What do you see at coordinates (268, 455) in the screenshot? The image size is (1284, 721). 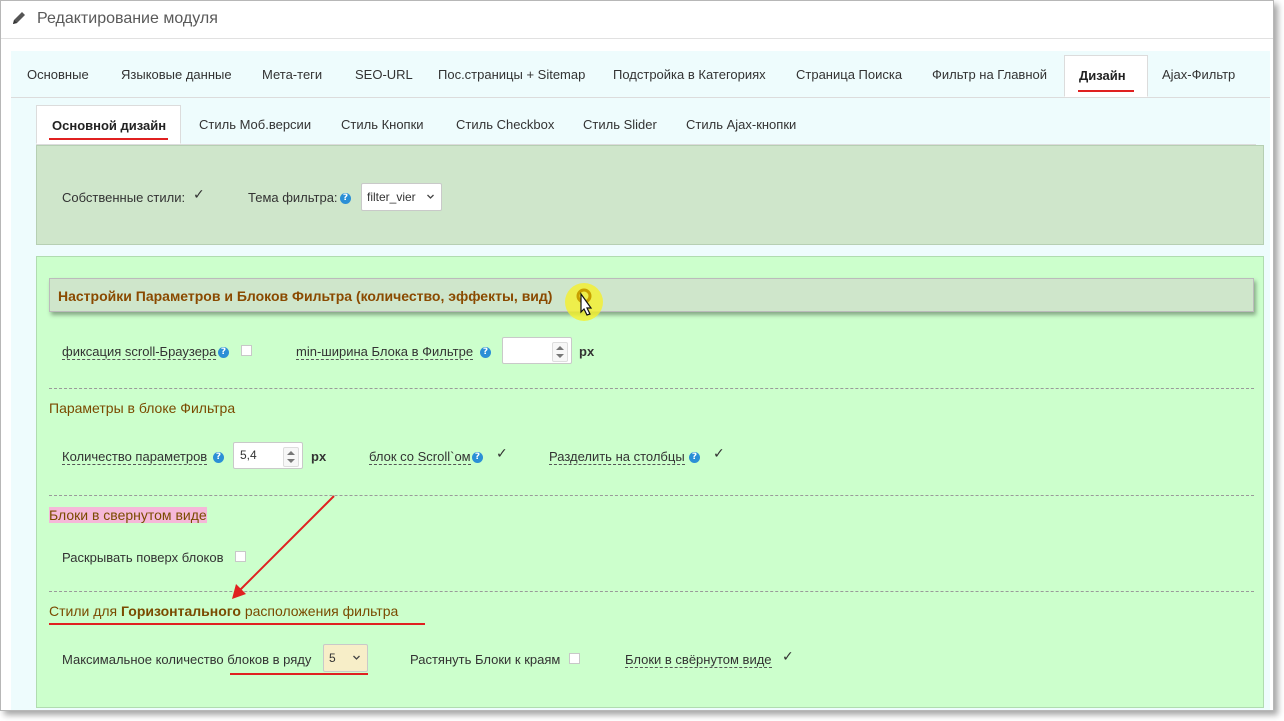 I see `param-count-input: 5,4` at bounding box center [268, 455].